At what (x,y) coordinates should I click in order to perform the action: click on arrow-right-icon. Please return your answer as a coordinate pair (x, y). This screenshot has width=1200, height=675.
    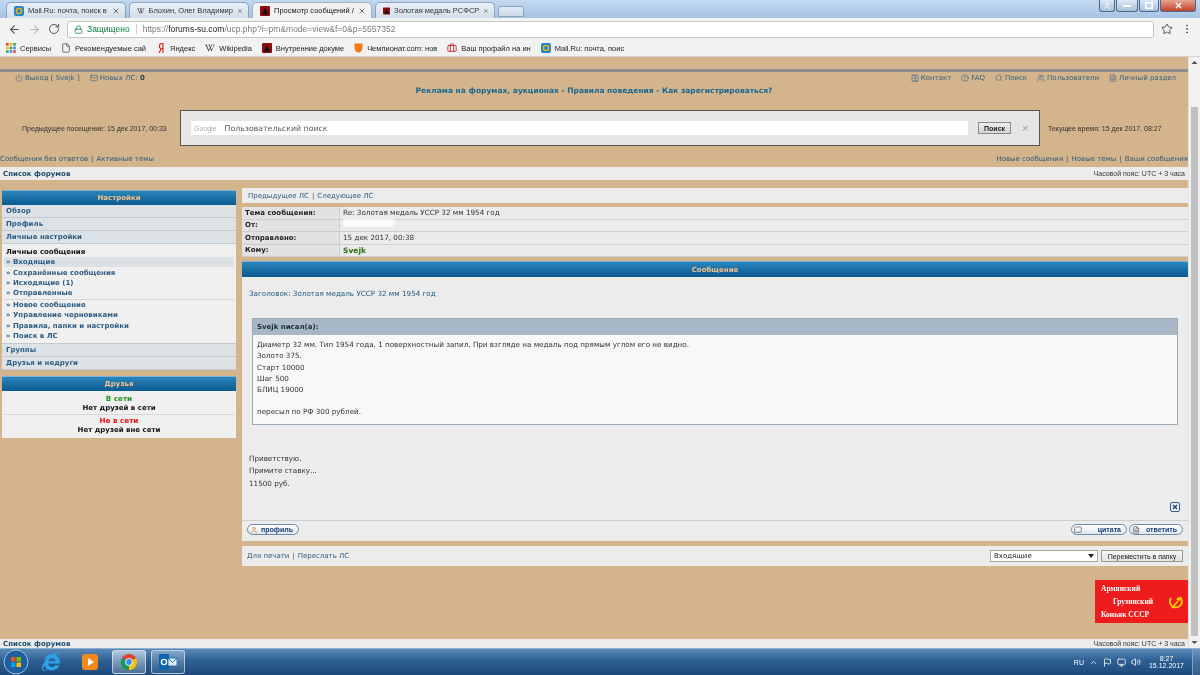
    Looking at the image, I should click on (34, 29).